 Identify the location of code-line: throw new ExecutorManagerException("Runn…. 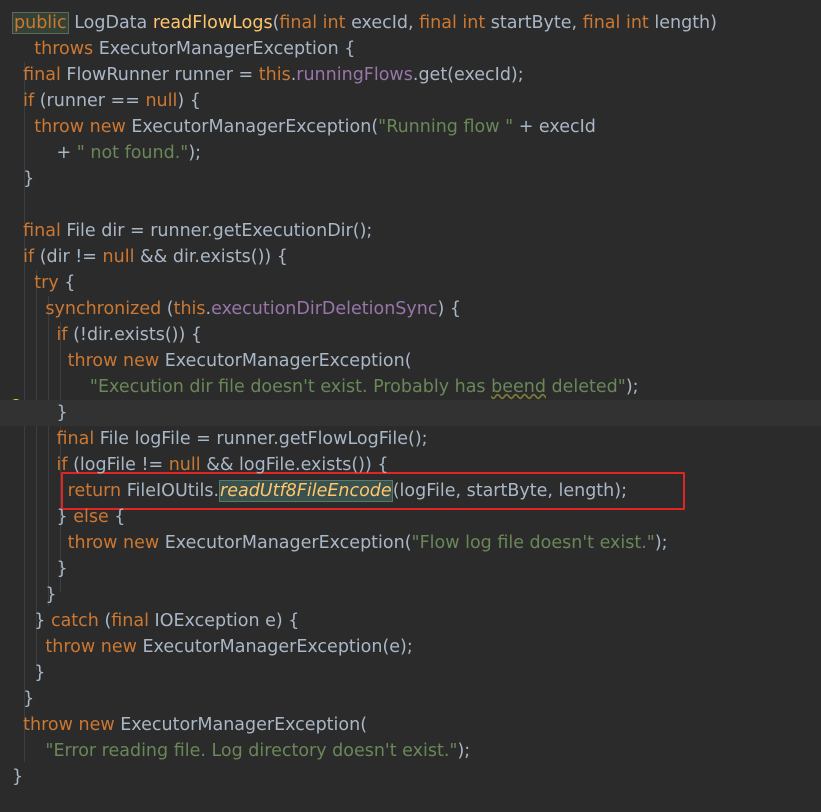
(410, 127).